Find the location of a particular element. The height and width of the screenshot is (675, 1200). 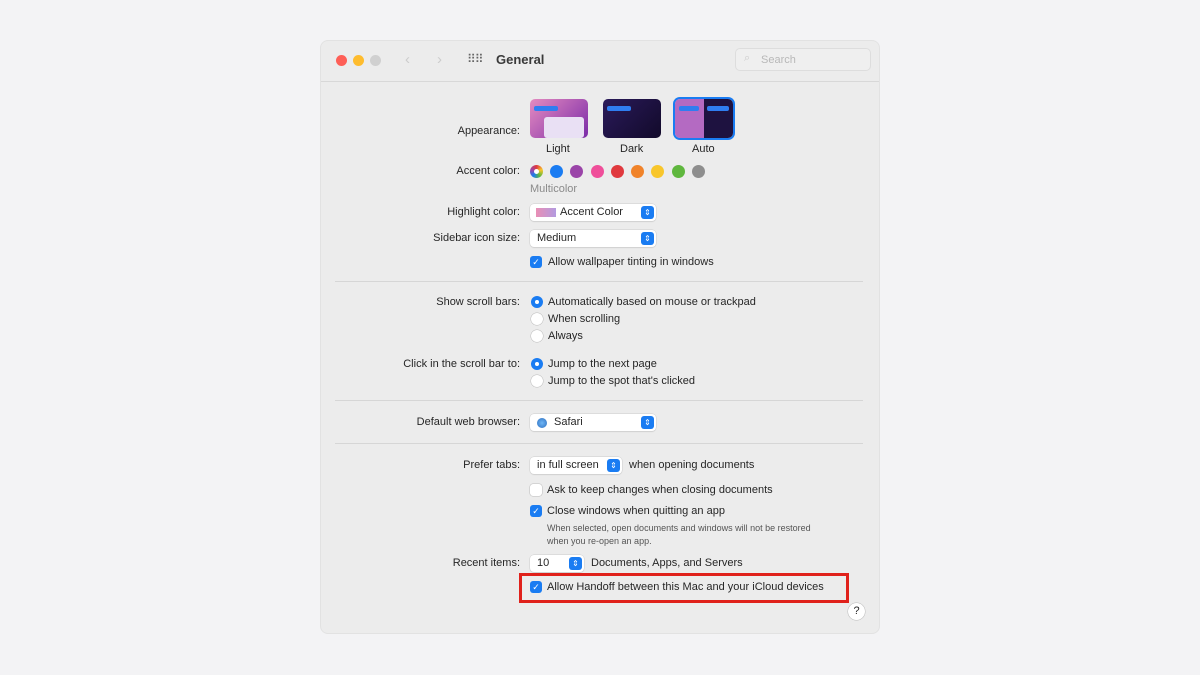

recent-items-value: 10 is located at coordinates (543, 563).